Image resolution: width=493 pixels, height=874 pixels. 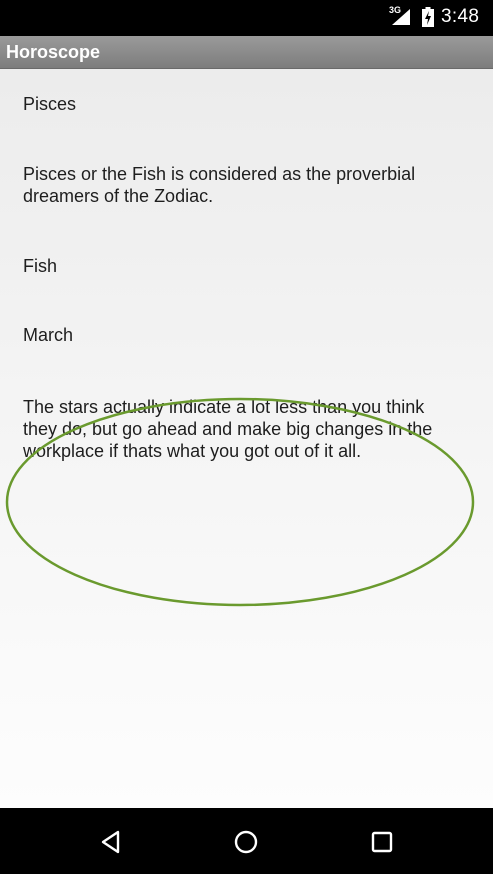 What do you see at coordinates (401, 17) in the screenshot?
I see `signal-icon` at bounding box center [401, 17].